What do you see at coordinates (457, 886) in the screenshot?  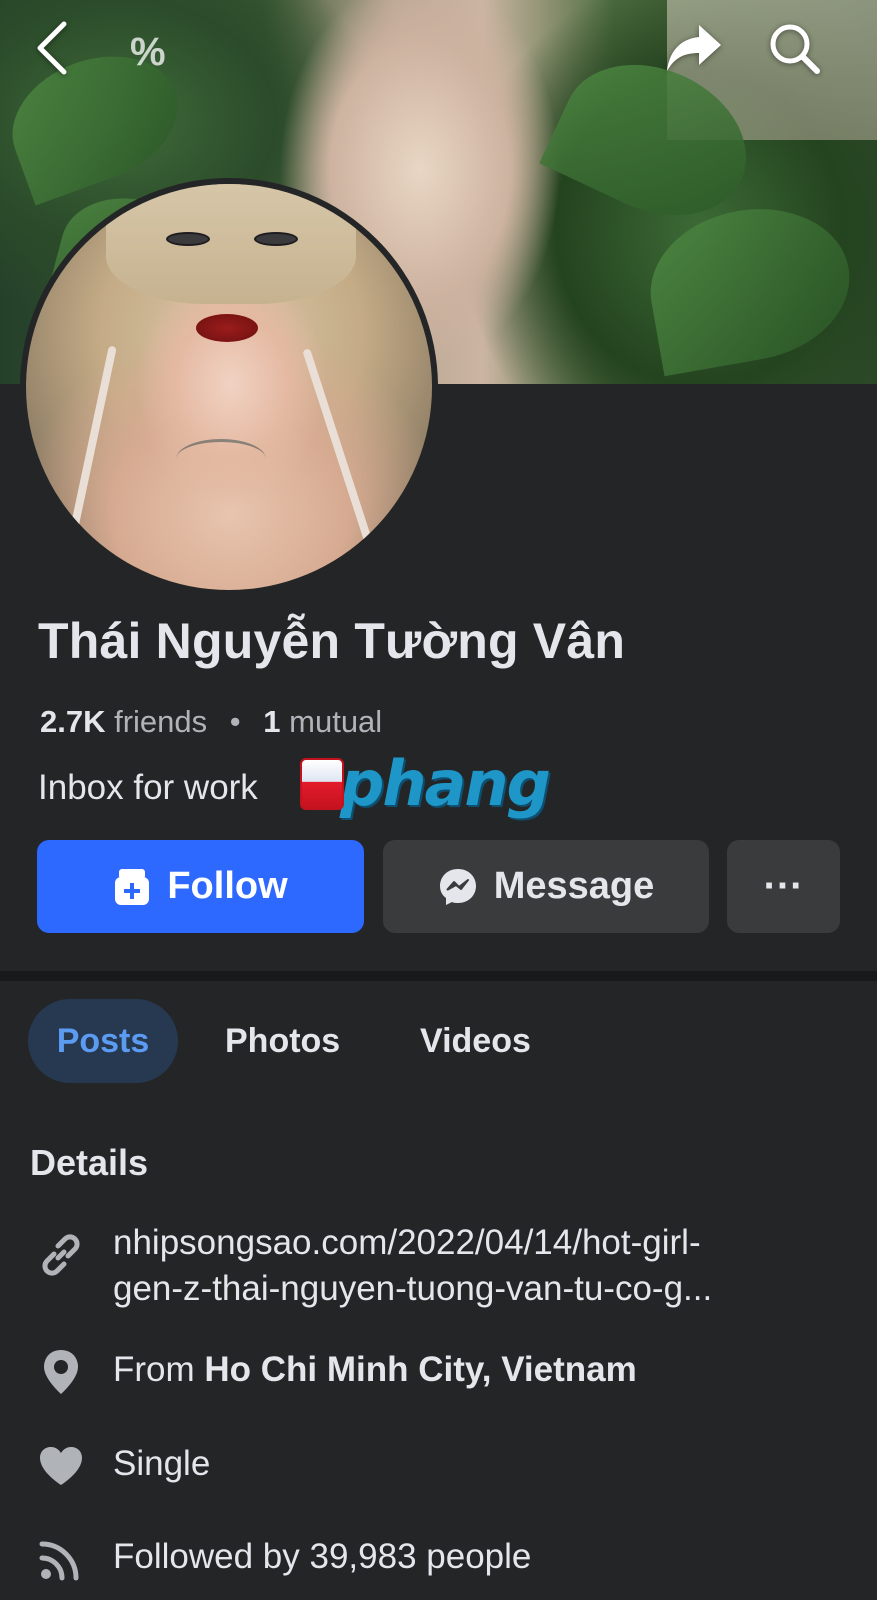 I see `messenger-icon` at bounding box center [457, 886].